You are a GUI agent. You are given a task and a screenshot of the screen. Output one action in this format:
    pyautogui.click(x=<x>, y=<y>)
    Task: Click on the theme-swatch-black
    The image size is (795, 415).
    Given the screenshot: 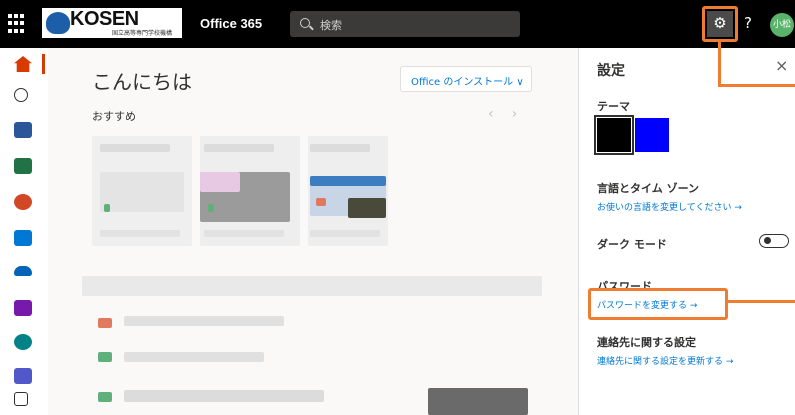 What is the action you would take?
    pyautogui.click(x=614, y=135)
    